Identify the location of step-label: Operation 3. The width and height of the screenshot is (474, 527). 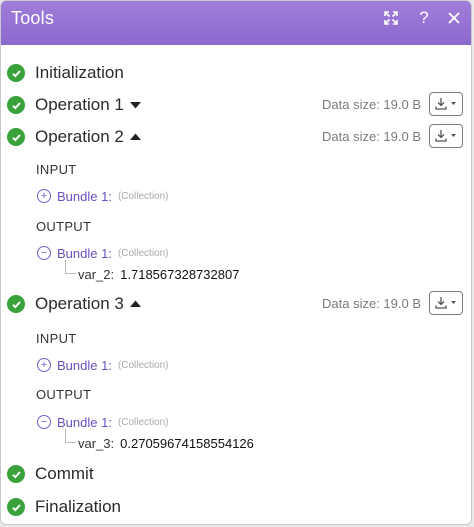
(79, 303).